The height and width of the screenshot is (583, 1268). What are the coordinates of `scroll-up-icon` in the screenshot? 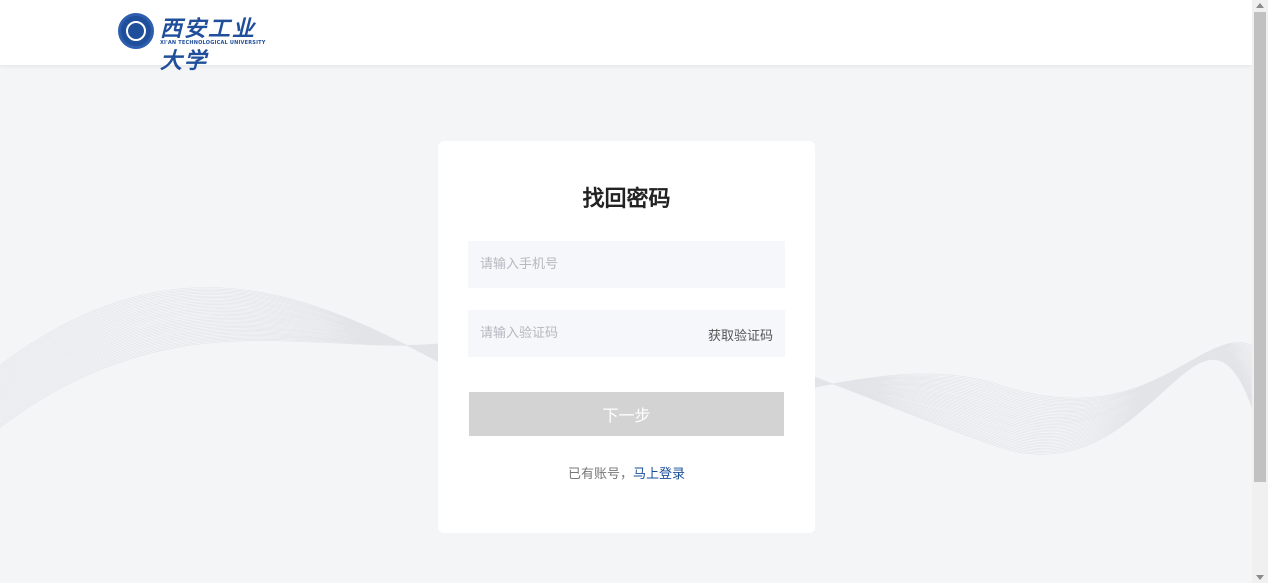 It's located at (1260, 5).